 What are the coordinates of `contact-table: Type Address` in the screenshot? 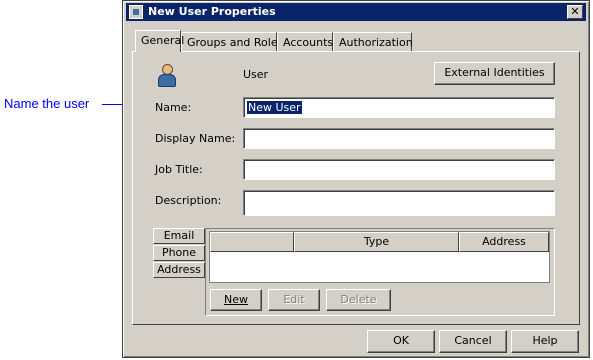 It's located at (379, 257).